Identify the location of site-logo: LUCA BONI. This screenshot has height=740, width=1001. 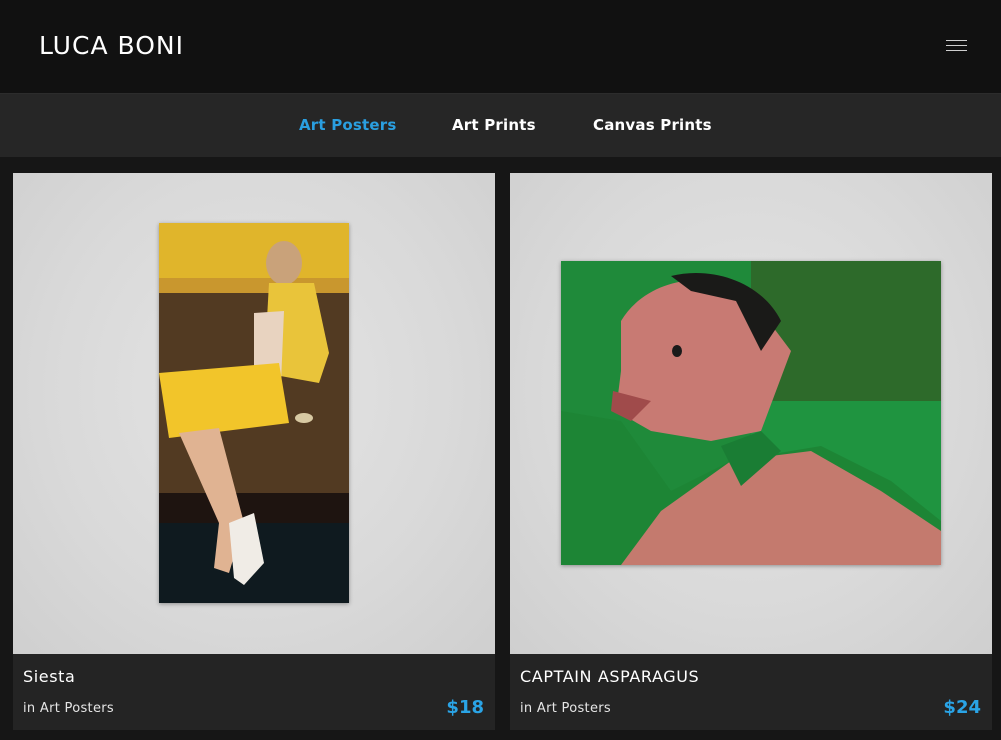
(111, 45).